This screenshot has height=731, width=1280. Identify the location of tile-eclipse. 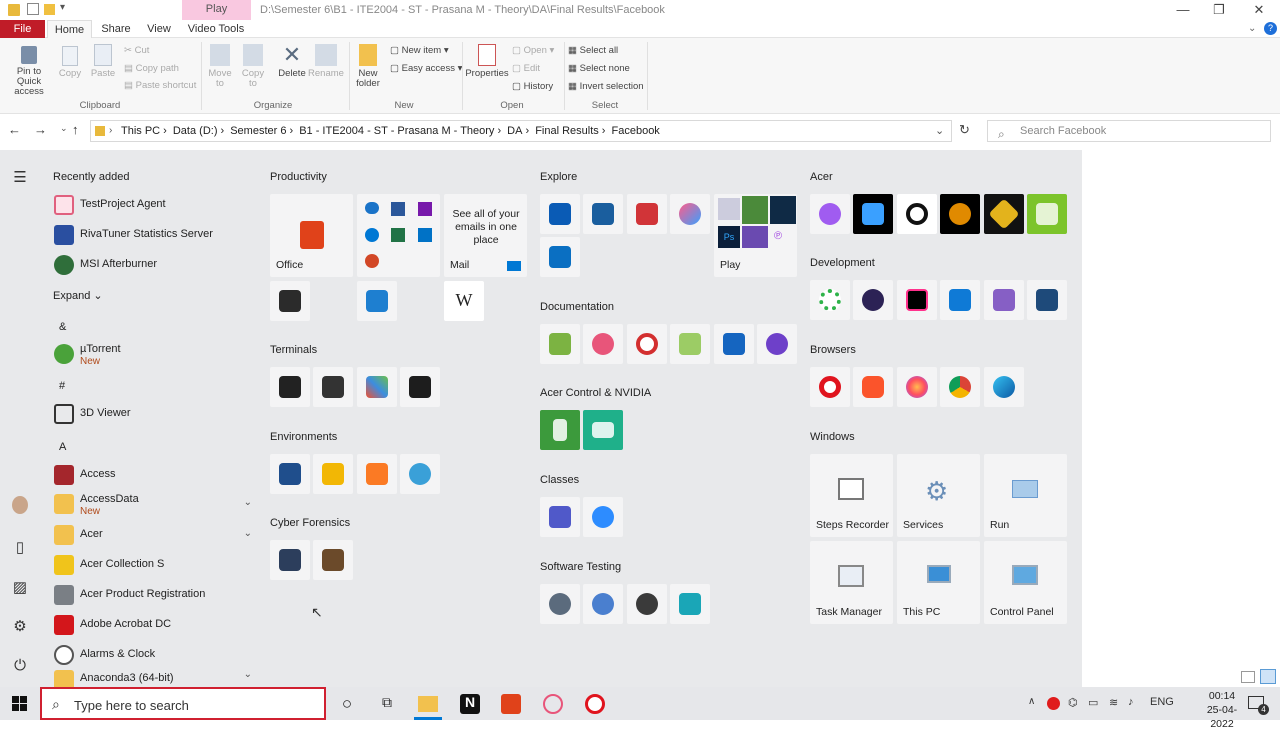
(873, 300).